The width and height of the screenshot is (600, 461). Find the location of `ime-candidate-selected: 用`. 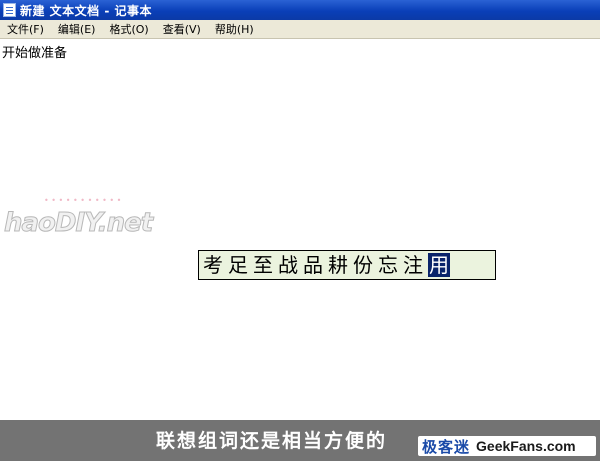

ime-candidate-selected: 用 is located at coordinates (439, 265).